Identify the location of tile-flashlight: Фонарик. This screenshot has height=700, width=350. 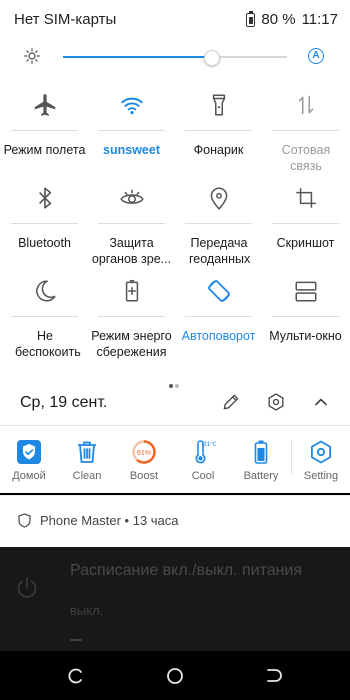
(218, 138).